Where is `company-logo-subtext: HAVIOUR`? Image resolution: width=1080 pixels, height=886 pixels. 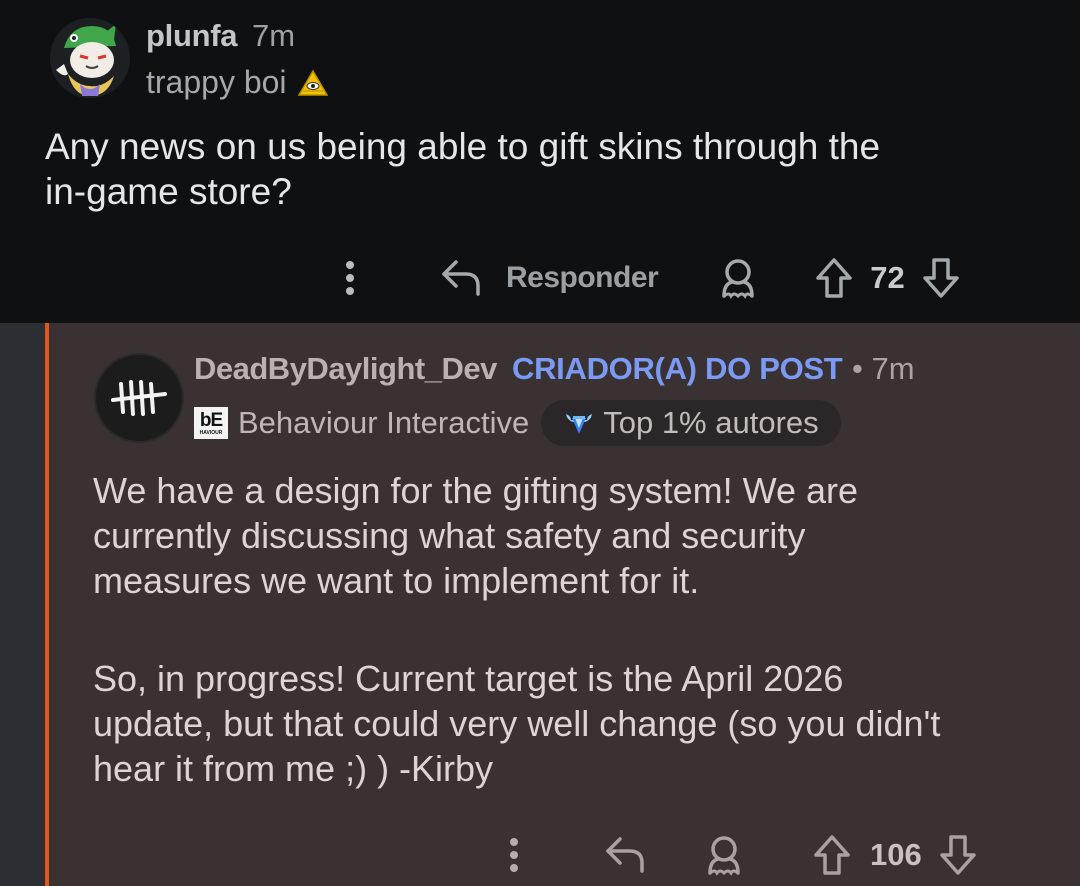
company-logo-subtext: HAVIOUR is located at coordinates (211, 432).